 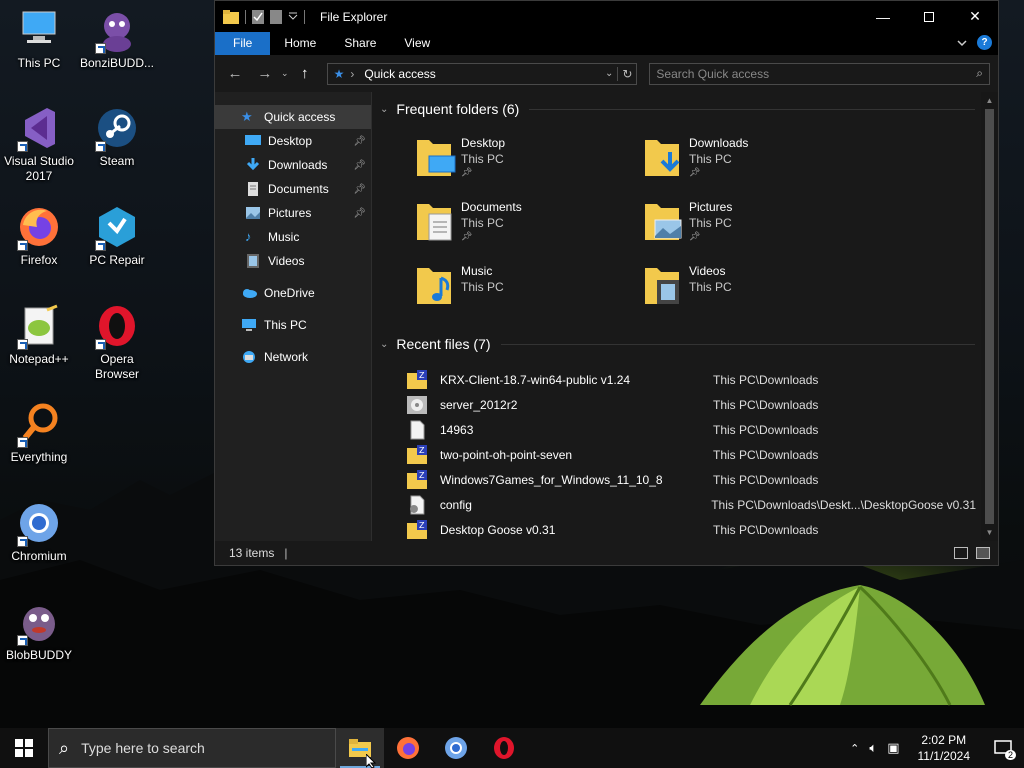 I want to click on nav-label: Documents, so click(x=298, y=189).